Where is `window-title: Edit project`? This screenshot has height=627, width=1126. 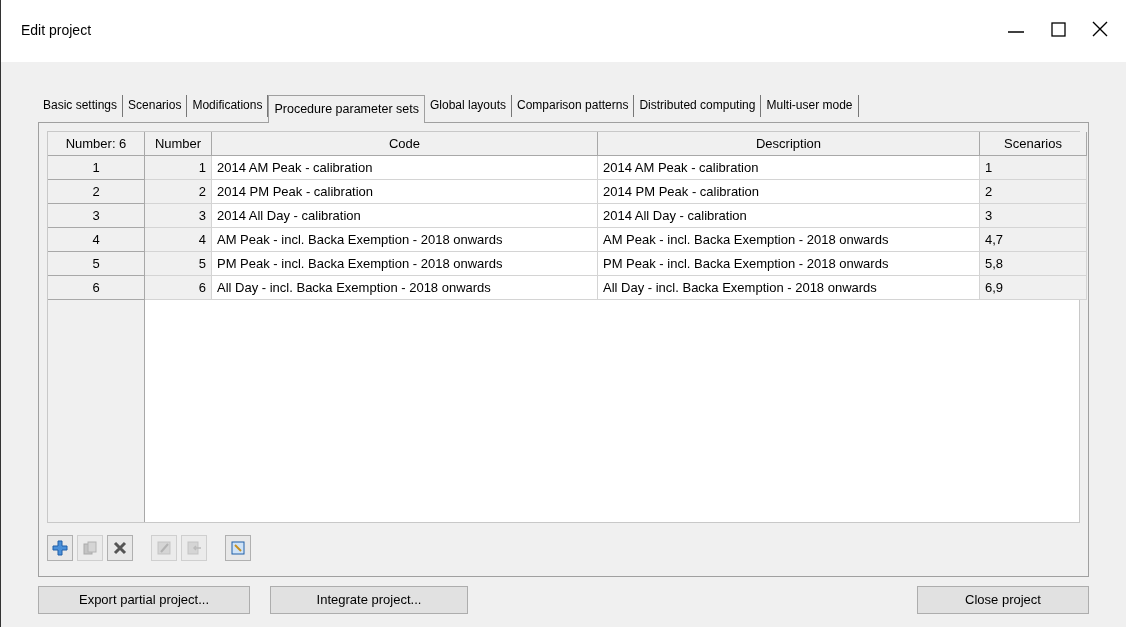 window-title: Edit project is located at coordinates (57, 30).